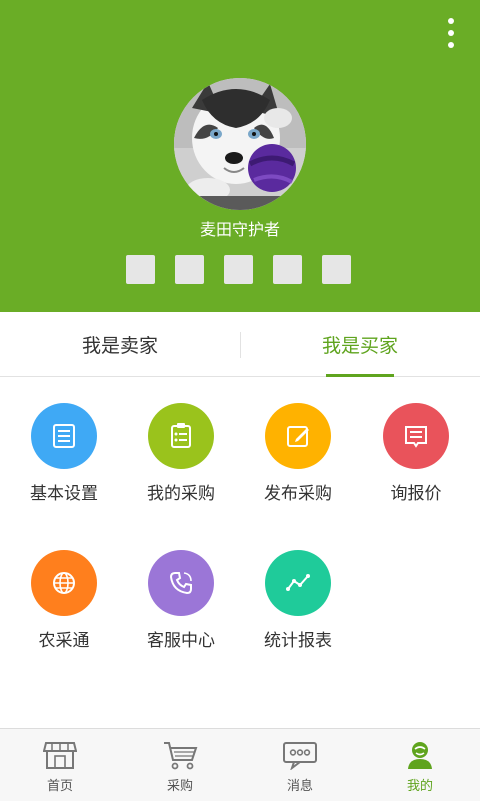  Describe the element at coordinates (420, 755) in the screenshot. I see `user-icon` at that location.